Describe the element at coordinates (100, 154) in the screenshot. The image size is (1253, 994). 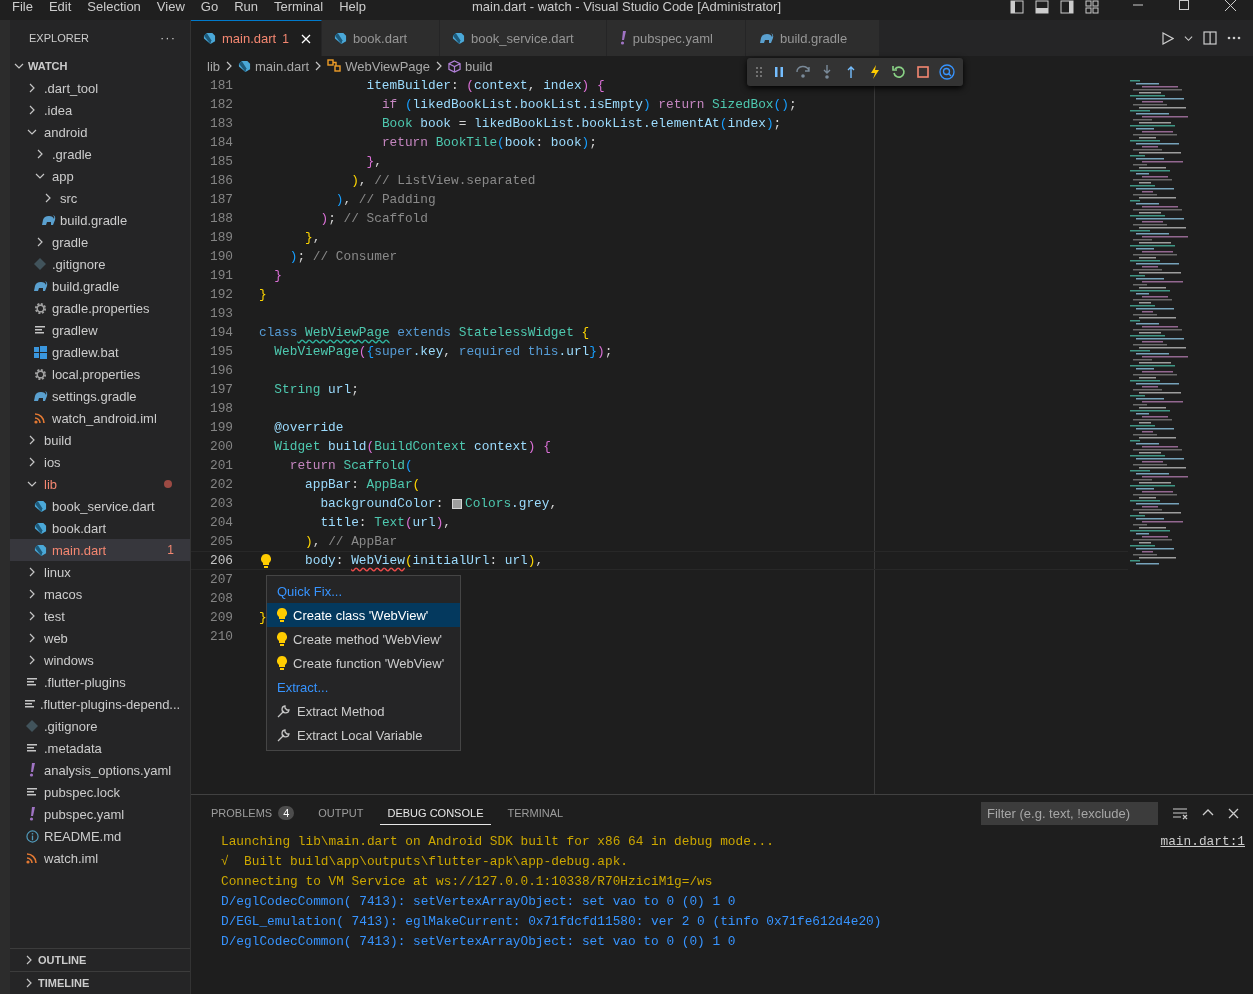
I see `tree-item: .gradle` at that location.